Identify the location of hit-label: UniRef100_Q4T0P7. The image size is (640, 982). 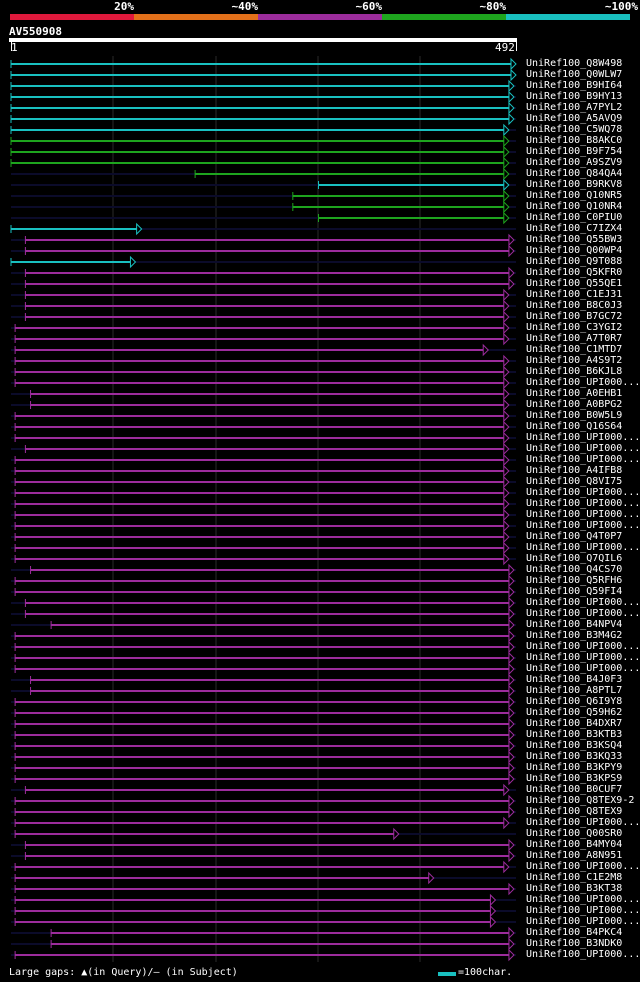
(574, 536).